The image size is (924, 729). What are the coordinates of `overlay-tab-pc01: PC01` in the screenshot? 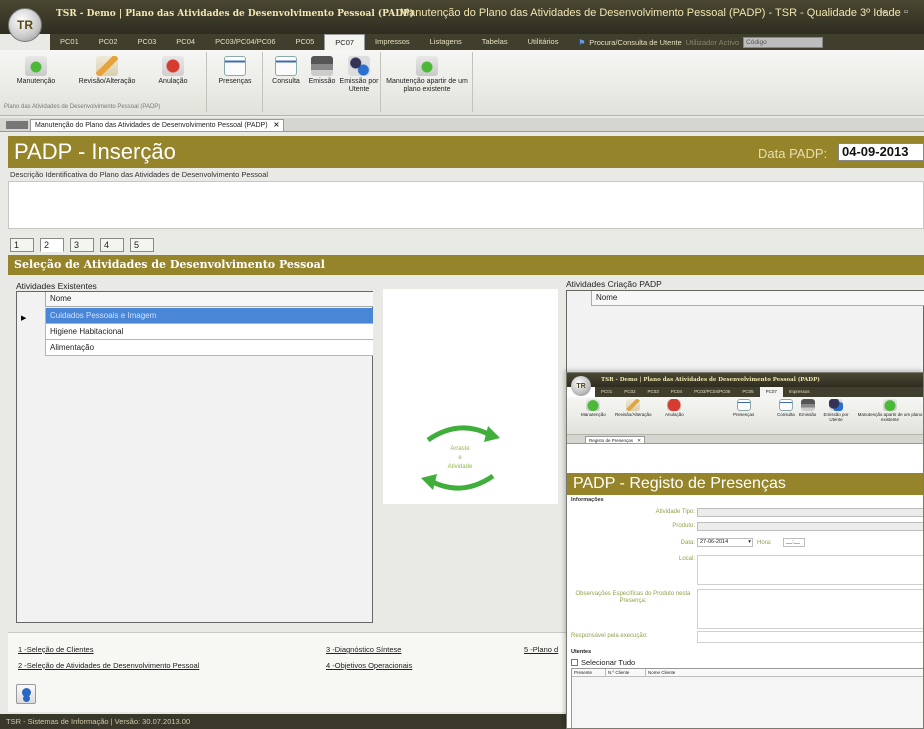 It's located at (606, 392).